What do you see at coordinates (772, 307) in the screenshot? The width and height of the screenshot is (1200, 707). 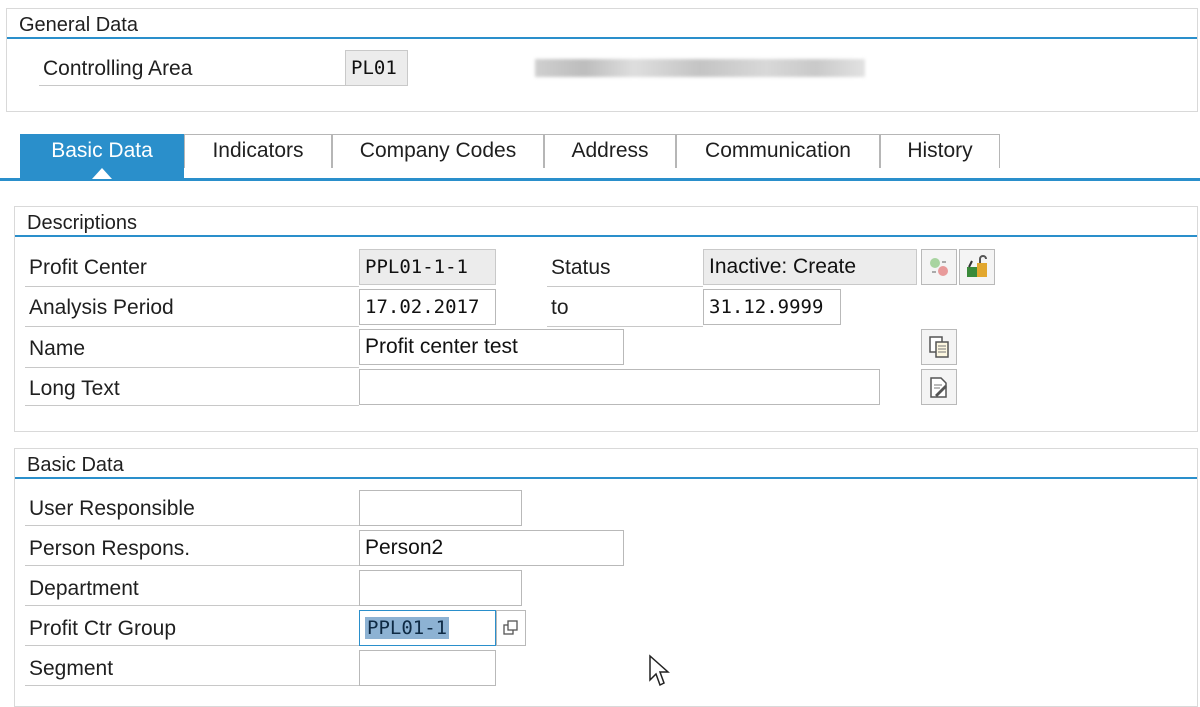 I see `analysis-period-to-field: 31.12.9999` at bounding box center [772, 307].